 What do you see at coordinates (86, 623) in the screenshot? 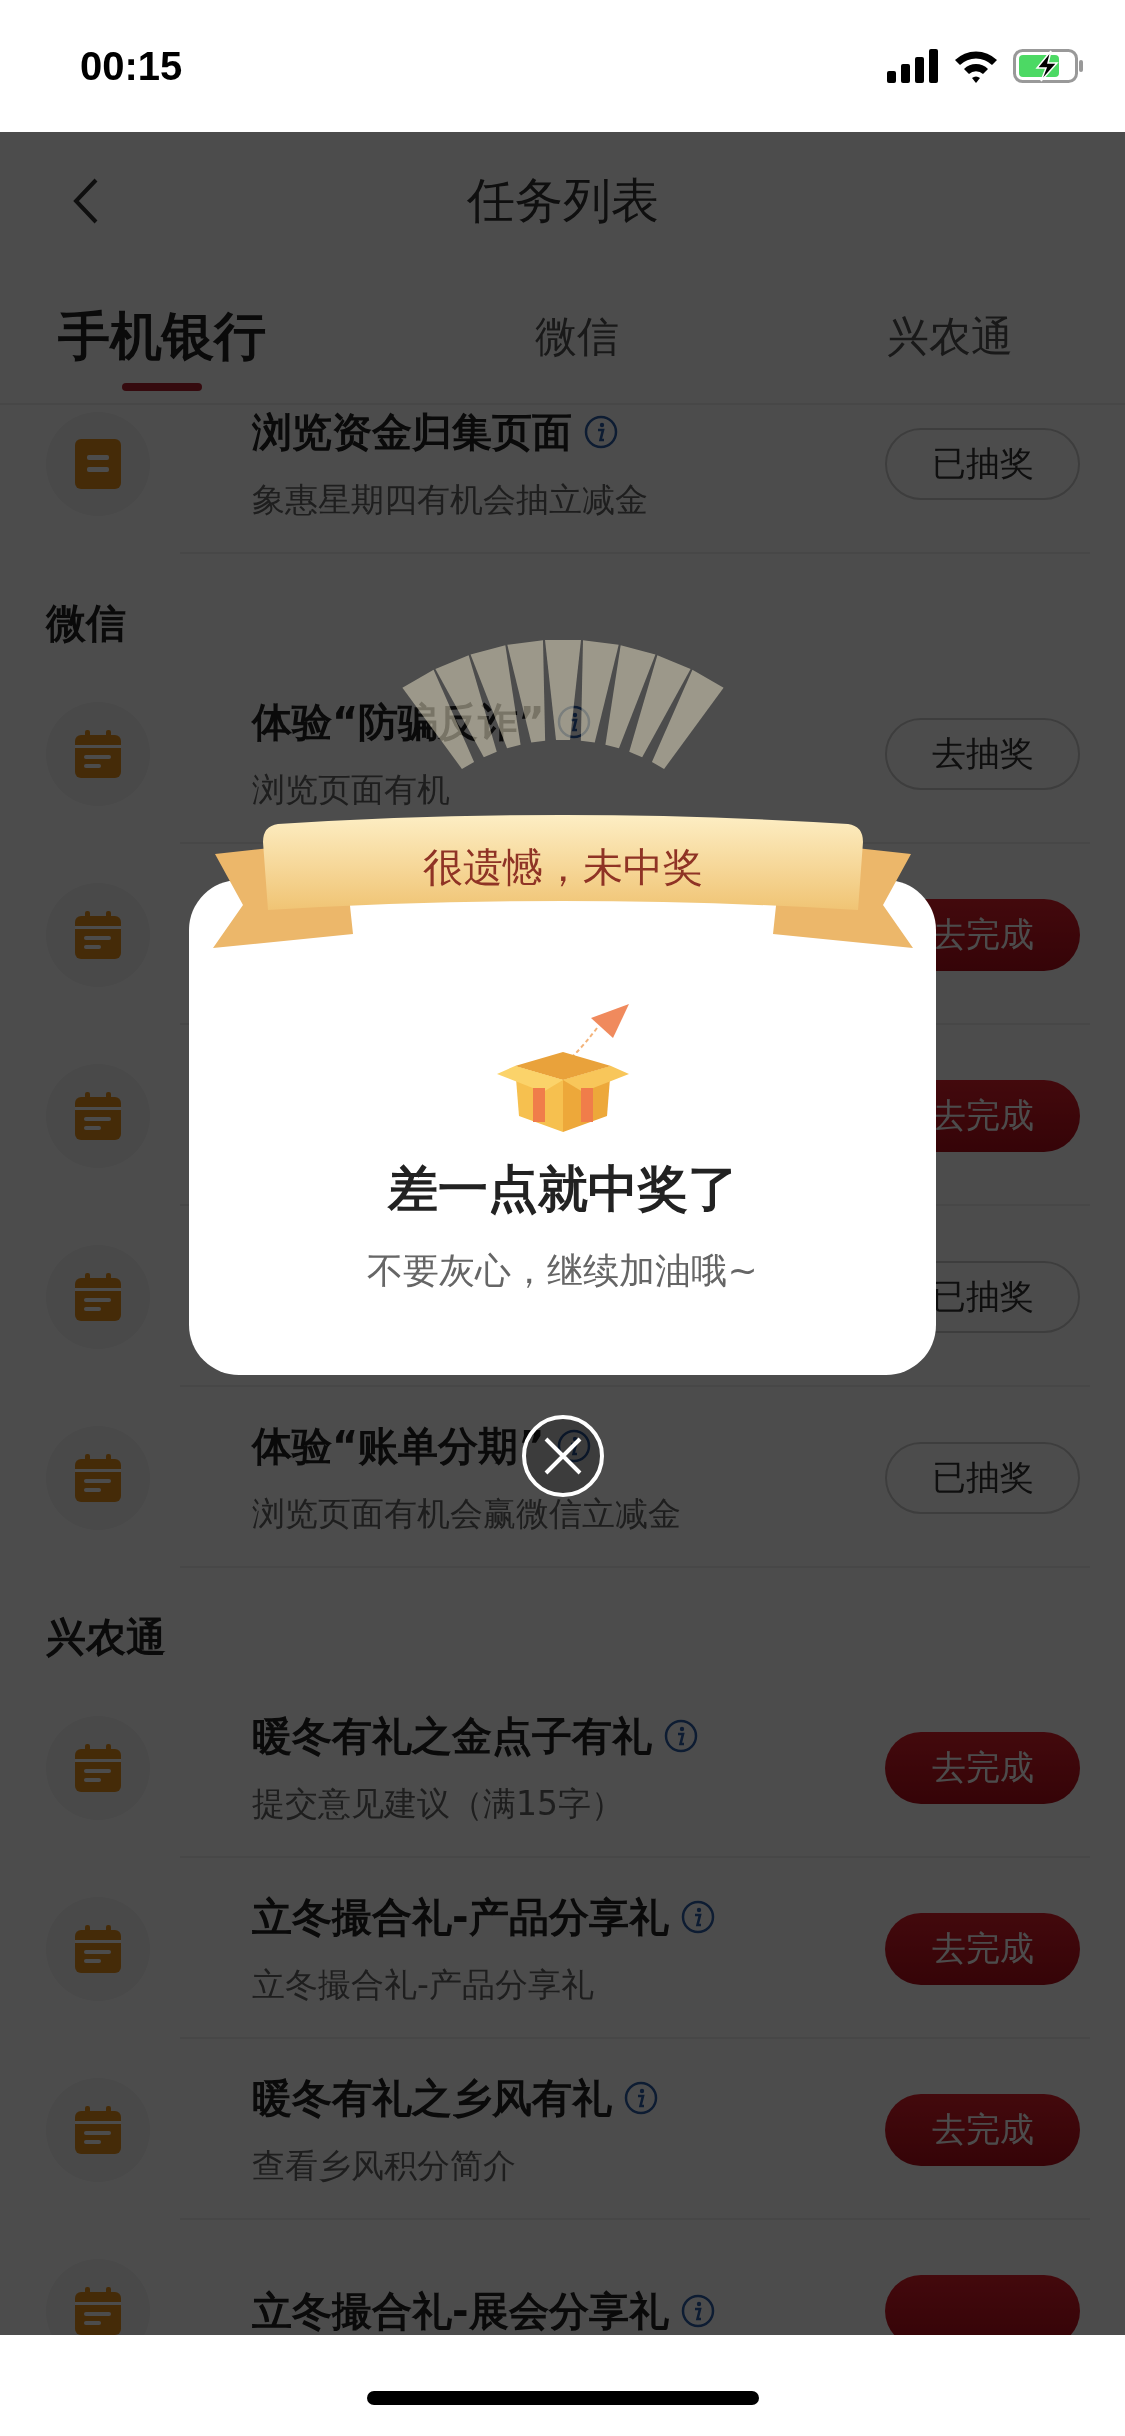
I see `section-heading: 微信` at bounding box center [86, 623].